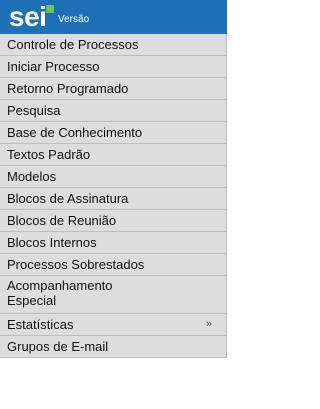 The width and height of the screenshot is (320, 409). I want to click on menu-item-grupos-de-email: Grupos de E-mail, so click(113, 347).